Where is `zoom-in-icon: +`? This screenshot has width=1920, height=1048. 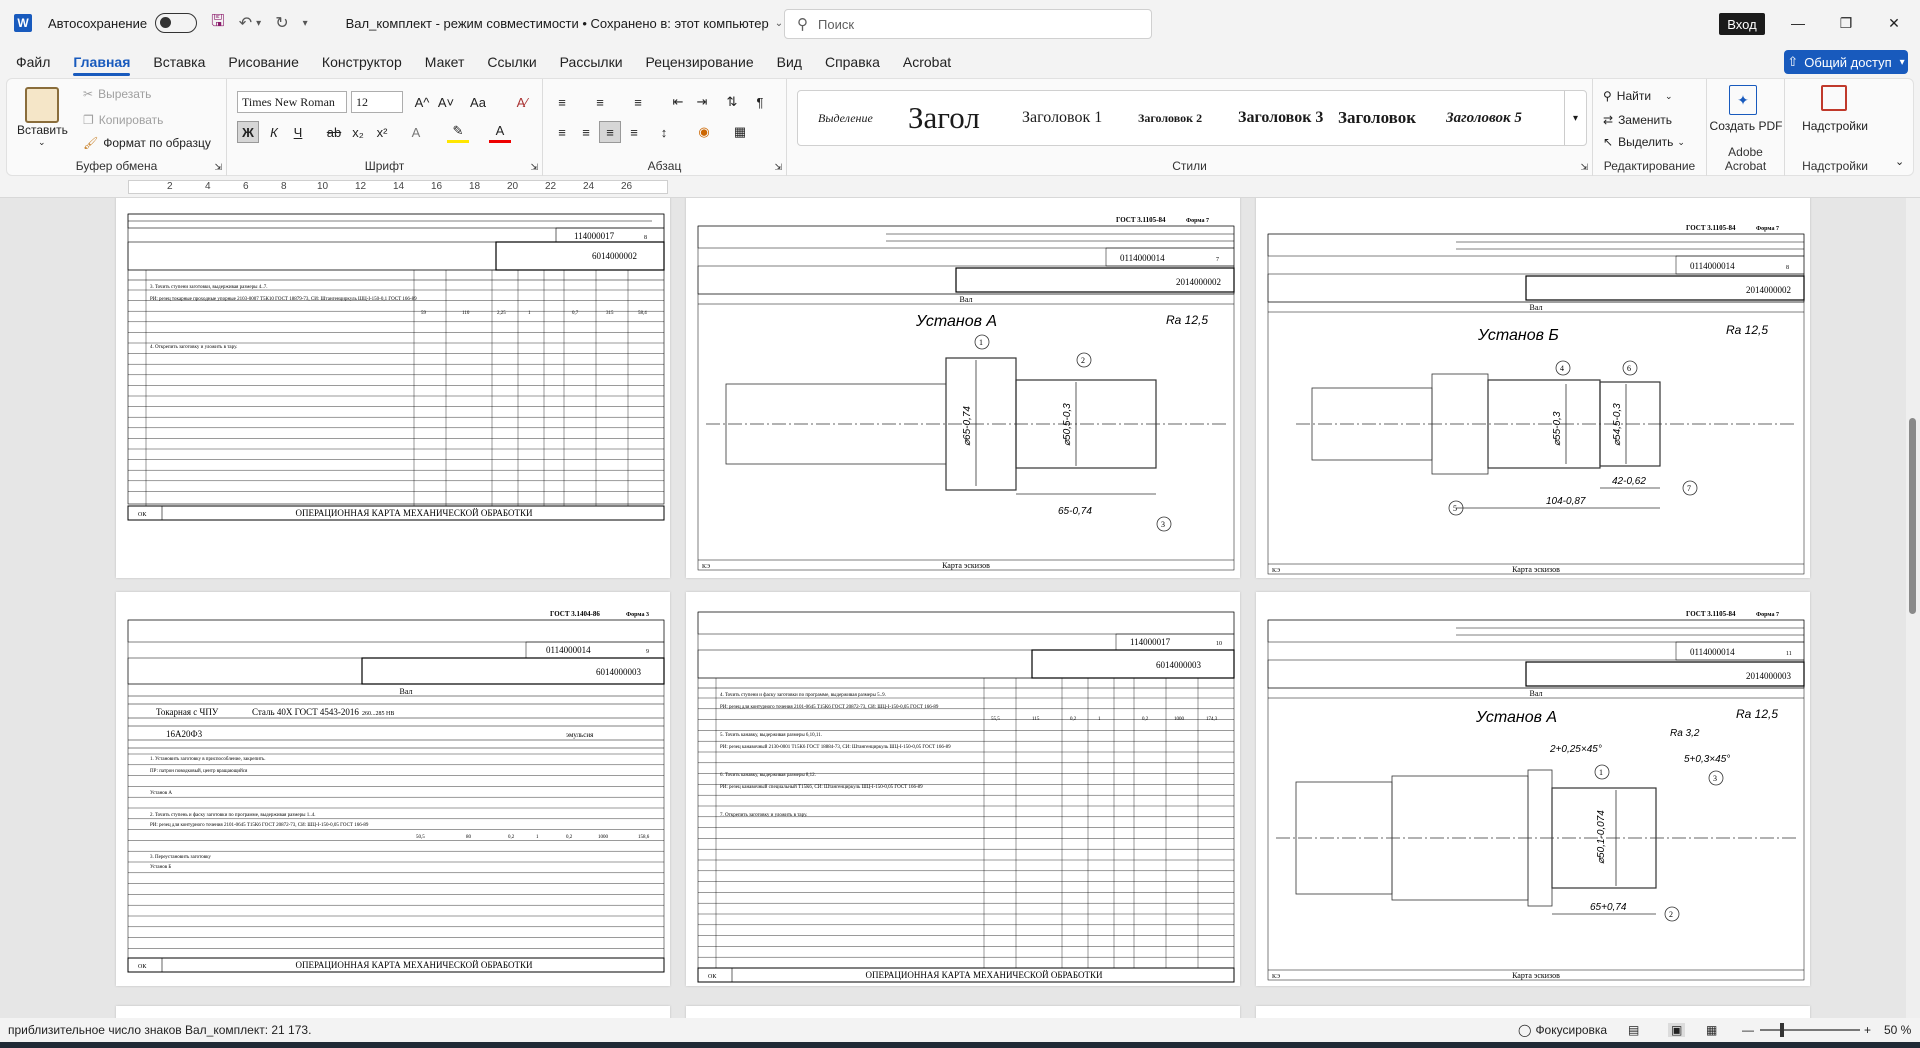
zoom-in-icon: + is located at coordinates (1867, 1030).